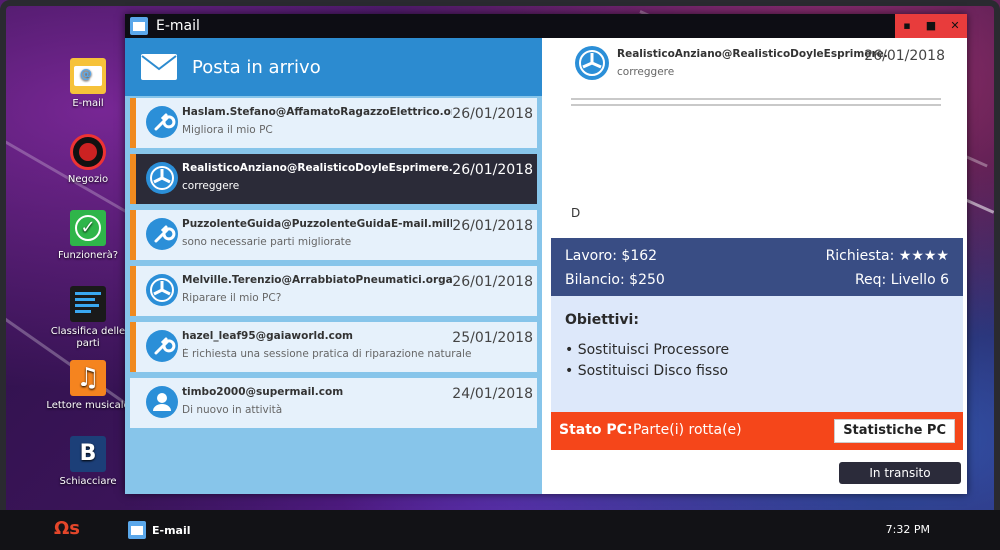 The height and width of the screenshot is (550, 1000). Describe the element at coordinates (162, 402) in the screenshot. I see `person-icon` at that location.